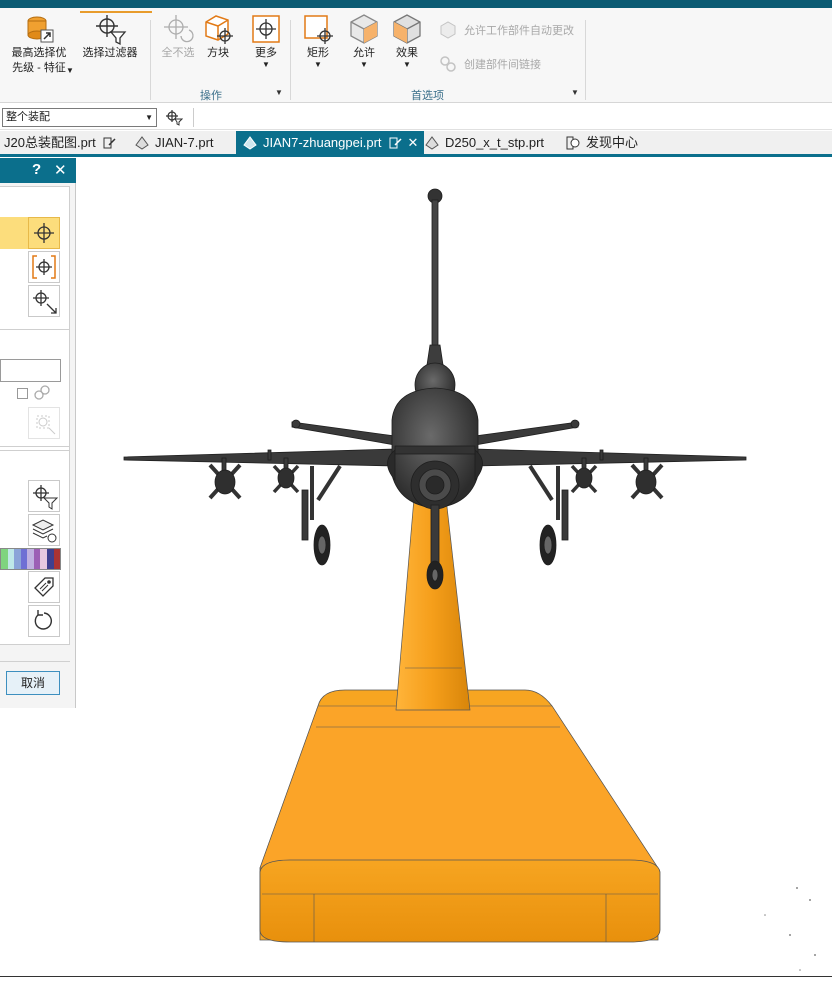  I want to click on tab-label: J20总装配图.prt, so click(50, 142).